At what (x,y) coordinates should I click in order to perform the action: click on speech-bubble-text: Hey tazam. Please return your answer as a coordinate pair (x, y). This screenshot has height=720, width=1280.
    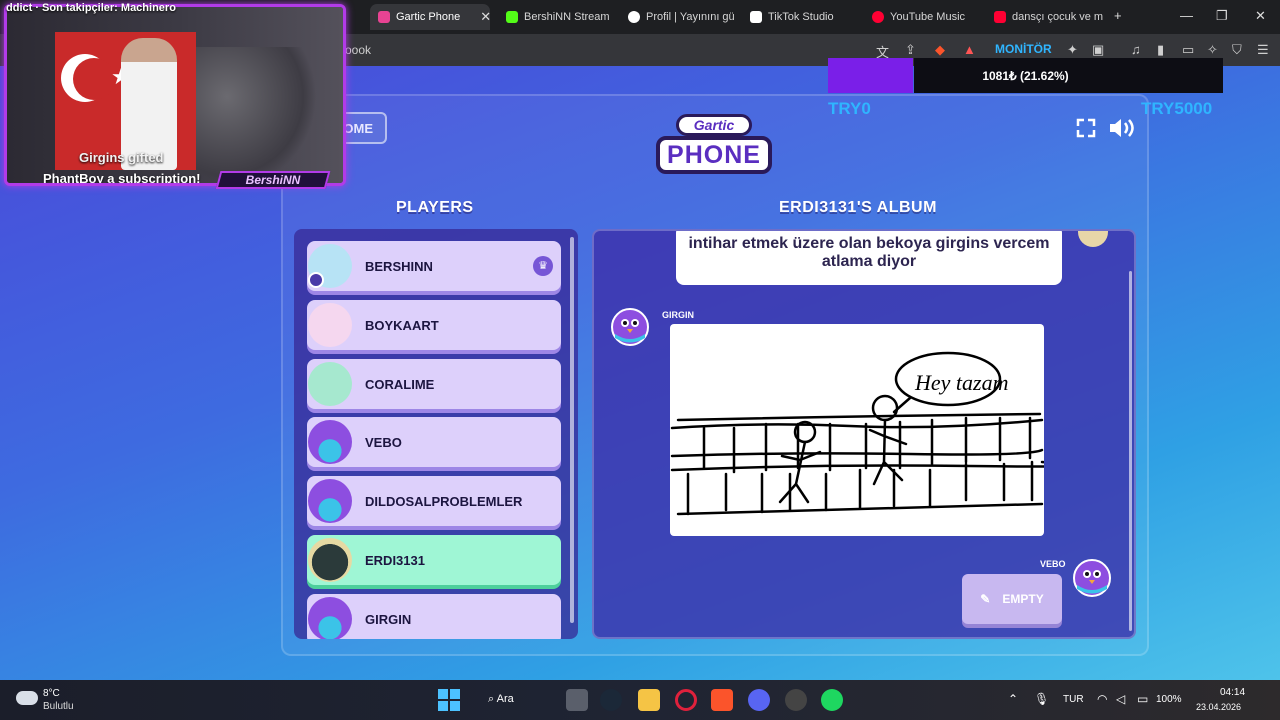
    Looking at the image, I should click on (961, 382).